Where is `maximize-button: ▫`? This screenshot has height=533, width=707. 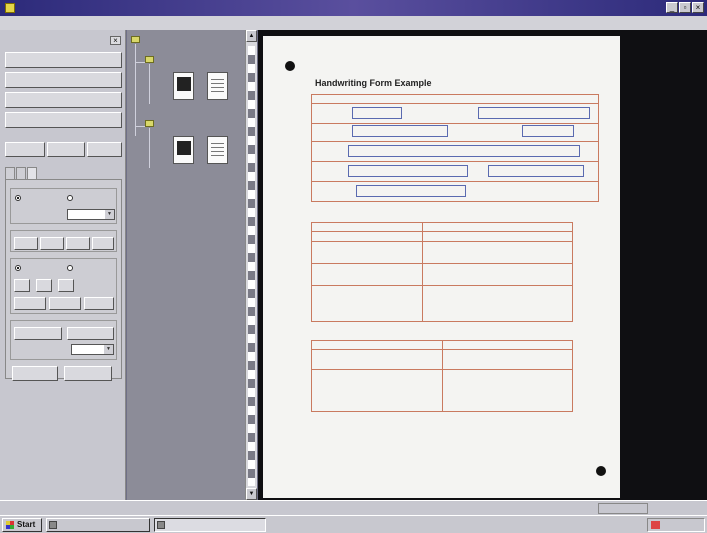
maximize-button: ▫ is located at coordinates (685, 7).